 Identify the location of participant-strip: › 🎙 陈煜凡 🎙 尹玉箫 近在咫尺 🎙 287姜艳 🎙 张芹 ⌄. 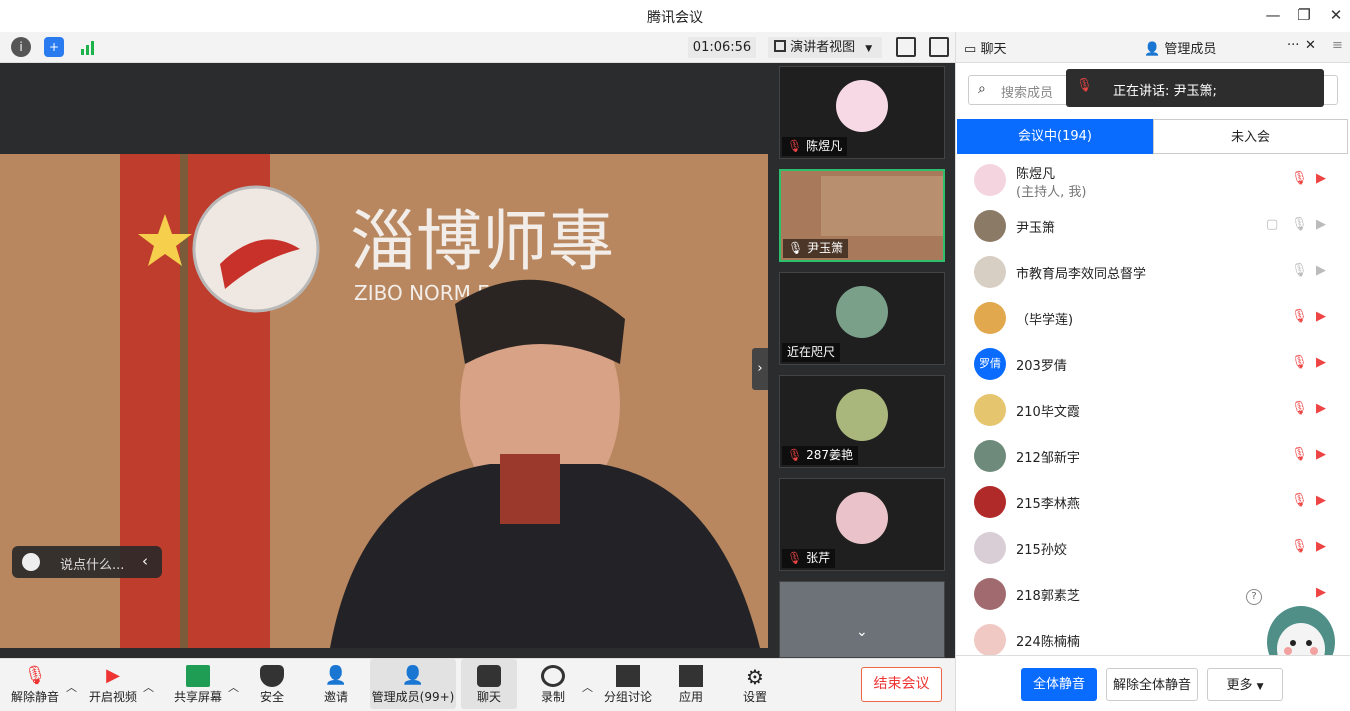
(853, 360).